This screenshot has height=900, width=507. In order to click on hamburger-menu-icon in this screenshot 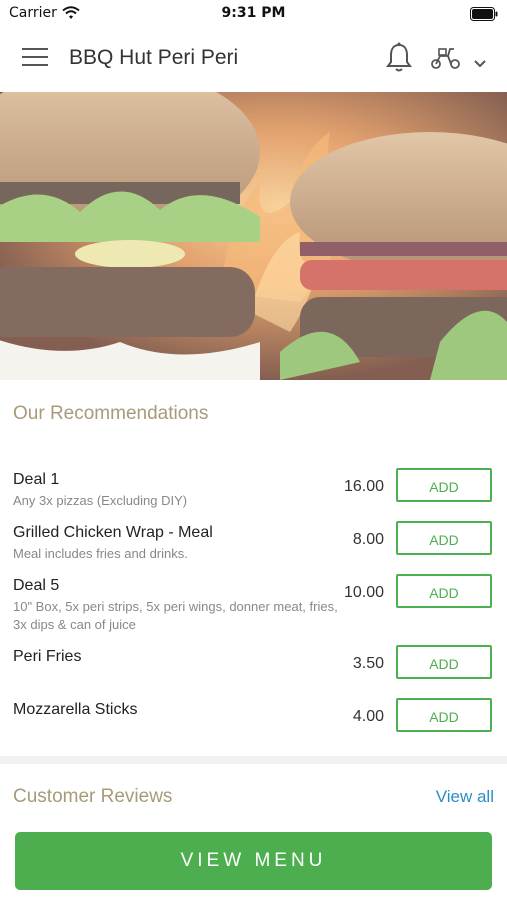, I will do `click(35, 58)`.